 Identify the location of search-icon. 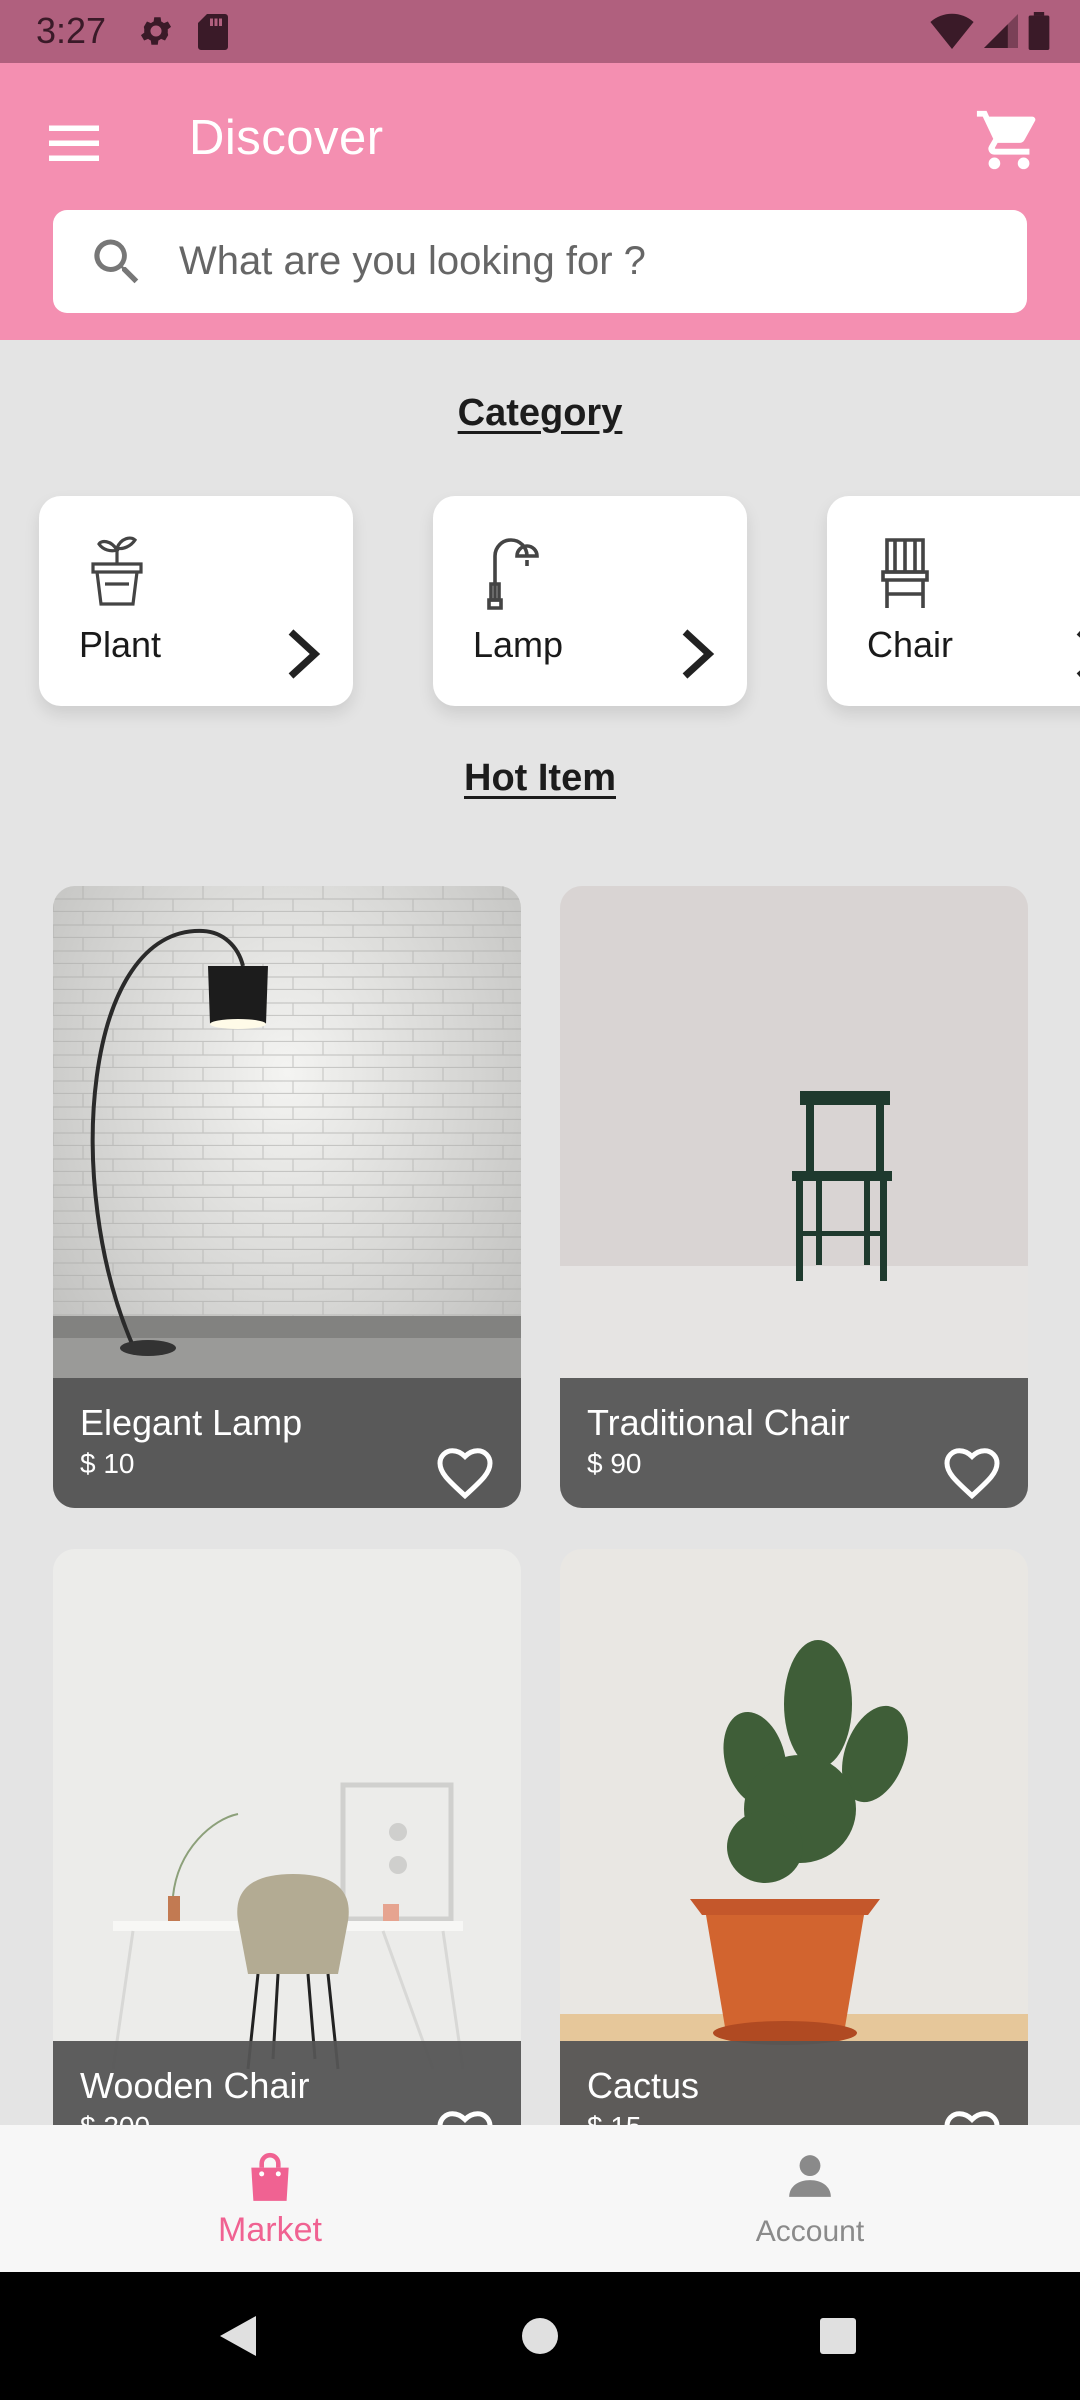
(116, 261).